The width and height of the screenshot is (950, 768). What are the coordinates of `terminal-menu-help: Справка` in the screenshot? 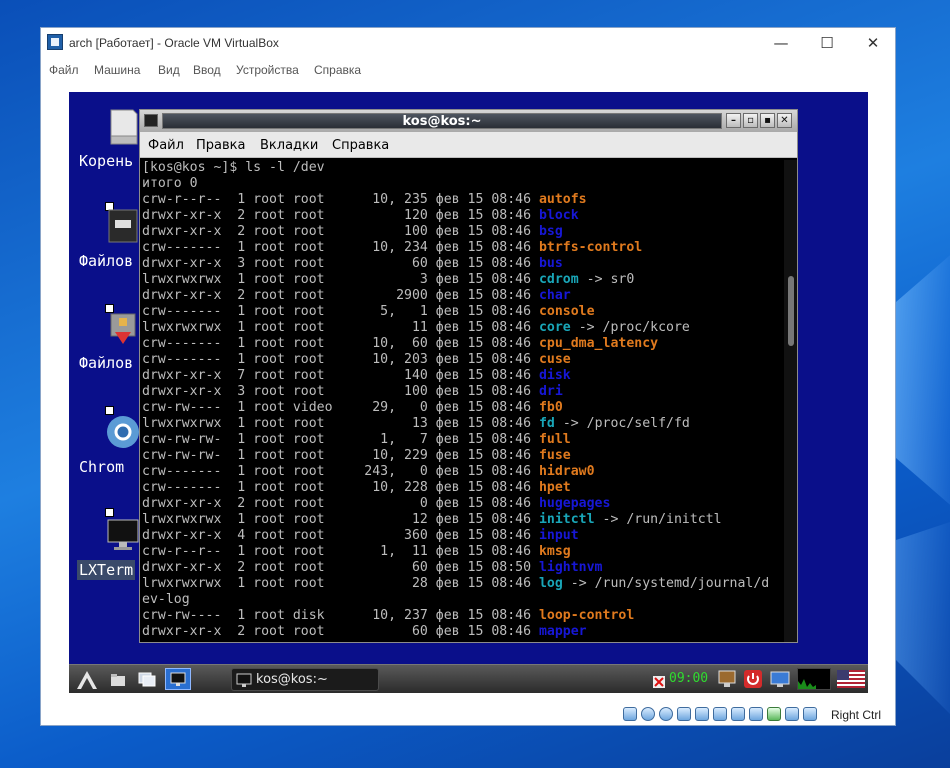 It's located at (360, 145).